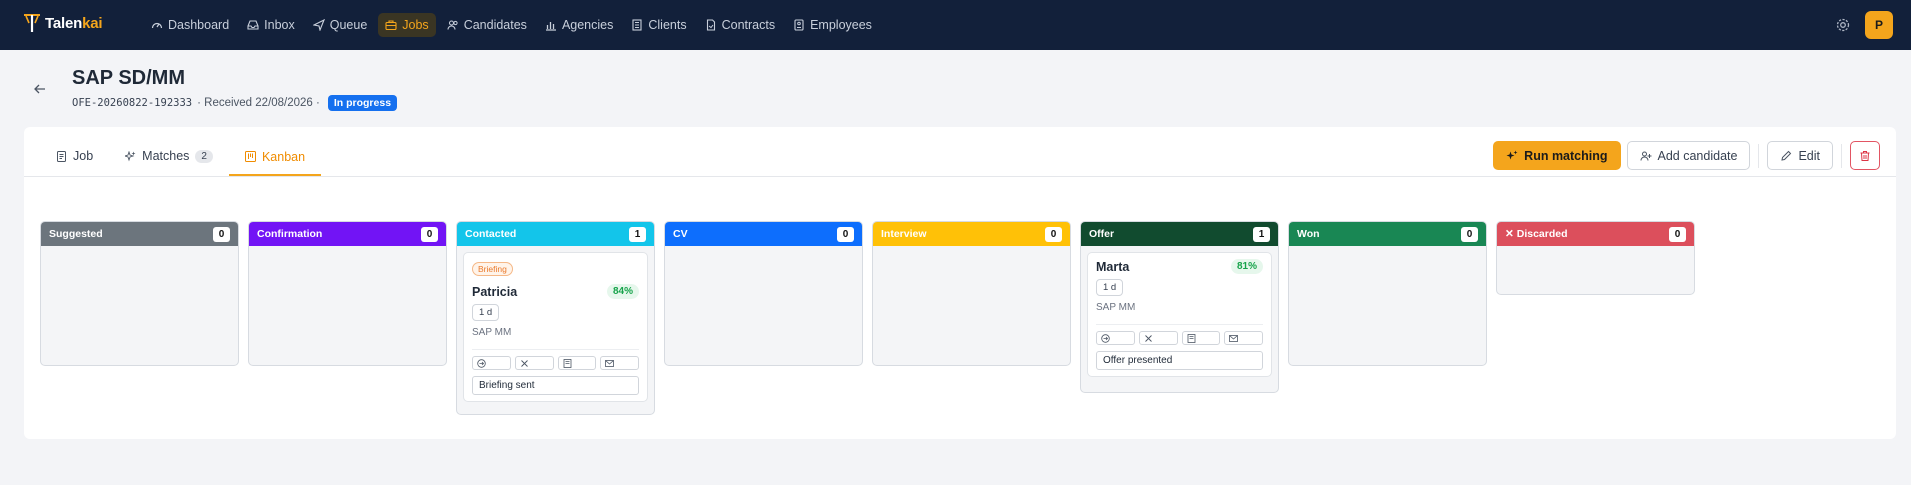  I want to click on nav-item-agencies: Agencies, so click(579, 25).